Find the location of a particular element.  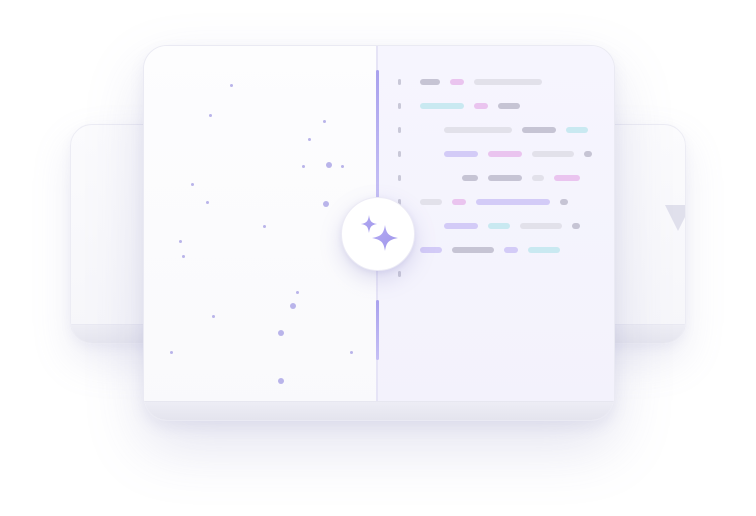

divider-accent-top is located at coordinates (377, 134).